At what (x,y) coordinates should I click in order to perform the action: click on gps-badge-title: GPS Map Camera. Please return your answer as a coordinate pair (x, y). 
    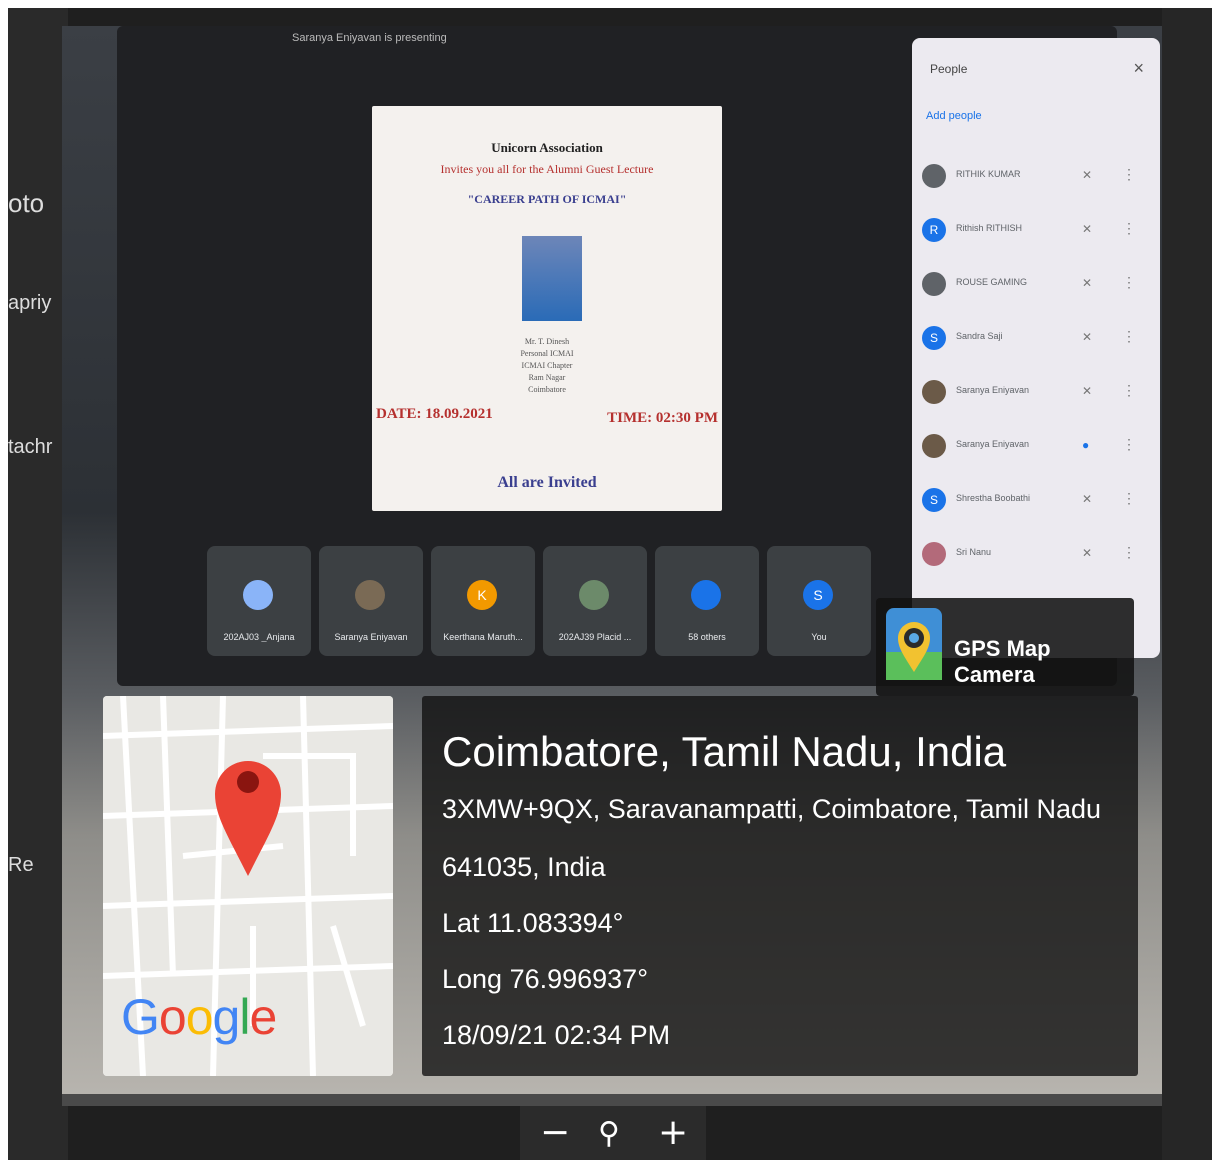
    Looking at the image, I should click on (1002, 661).